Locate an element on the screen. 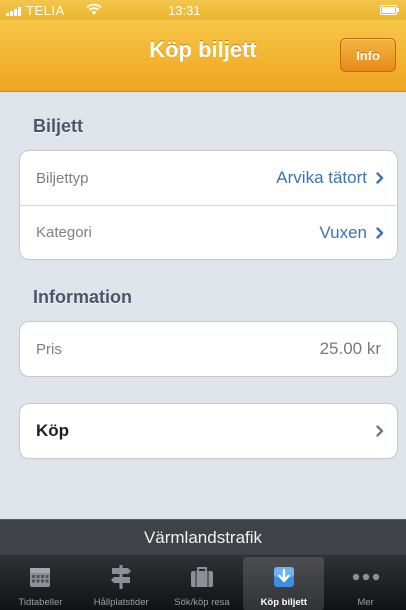 This screenshot has height=610, width=406. tab-label: Hållplatstider is located at coordinates (121, 602).